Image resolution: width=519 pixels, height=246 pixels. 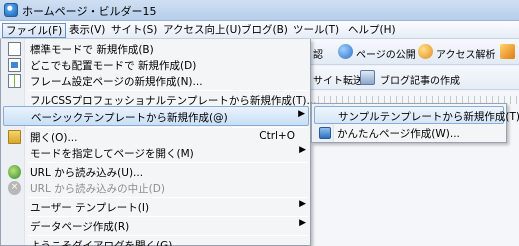 I want to click on menu-tools: ツール(T), so click(x=316, y=30).